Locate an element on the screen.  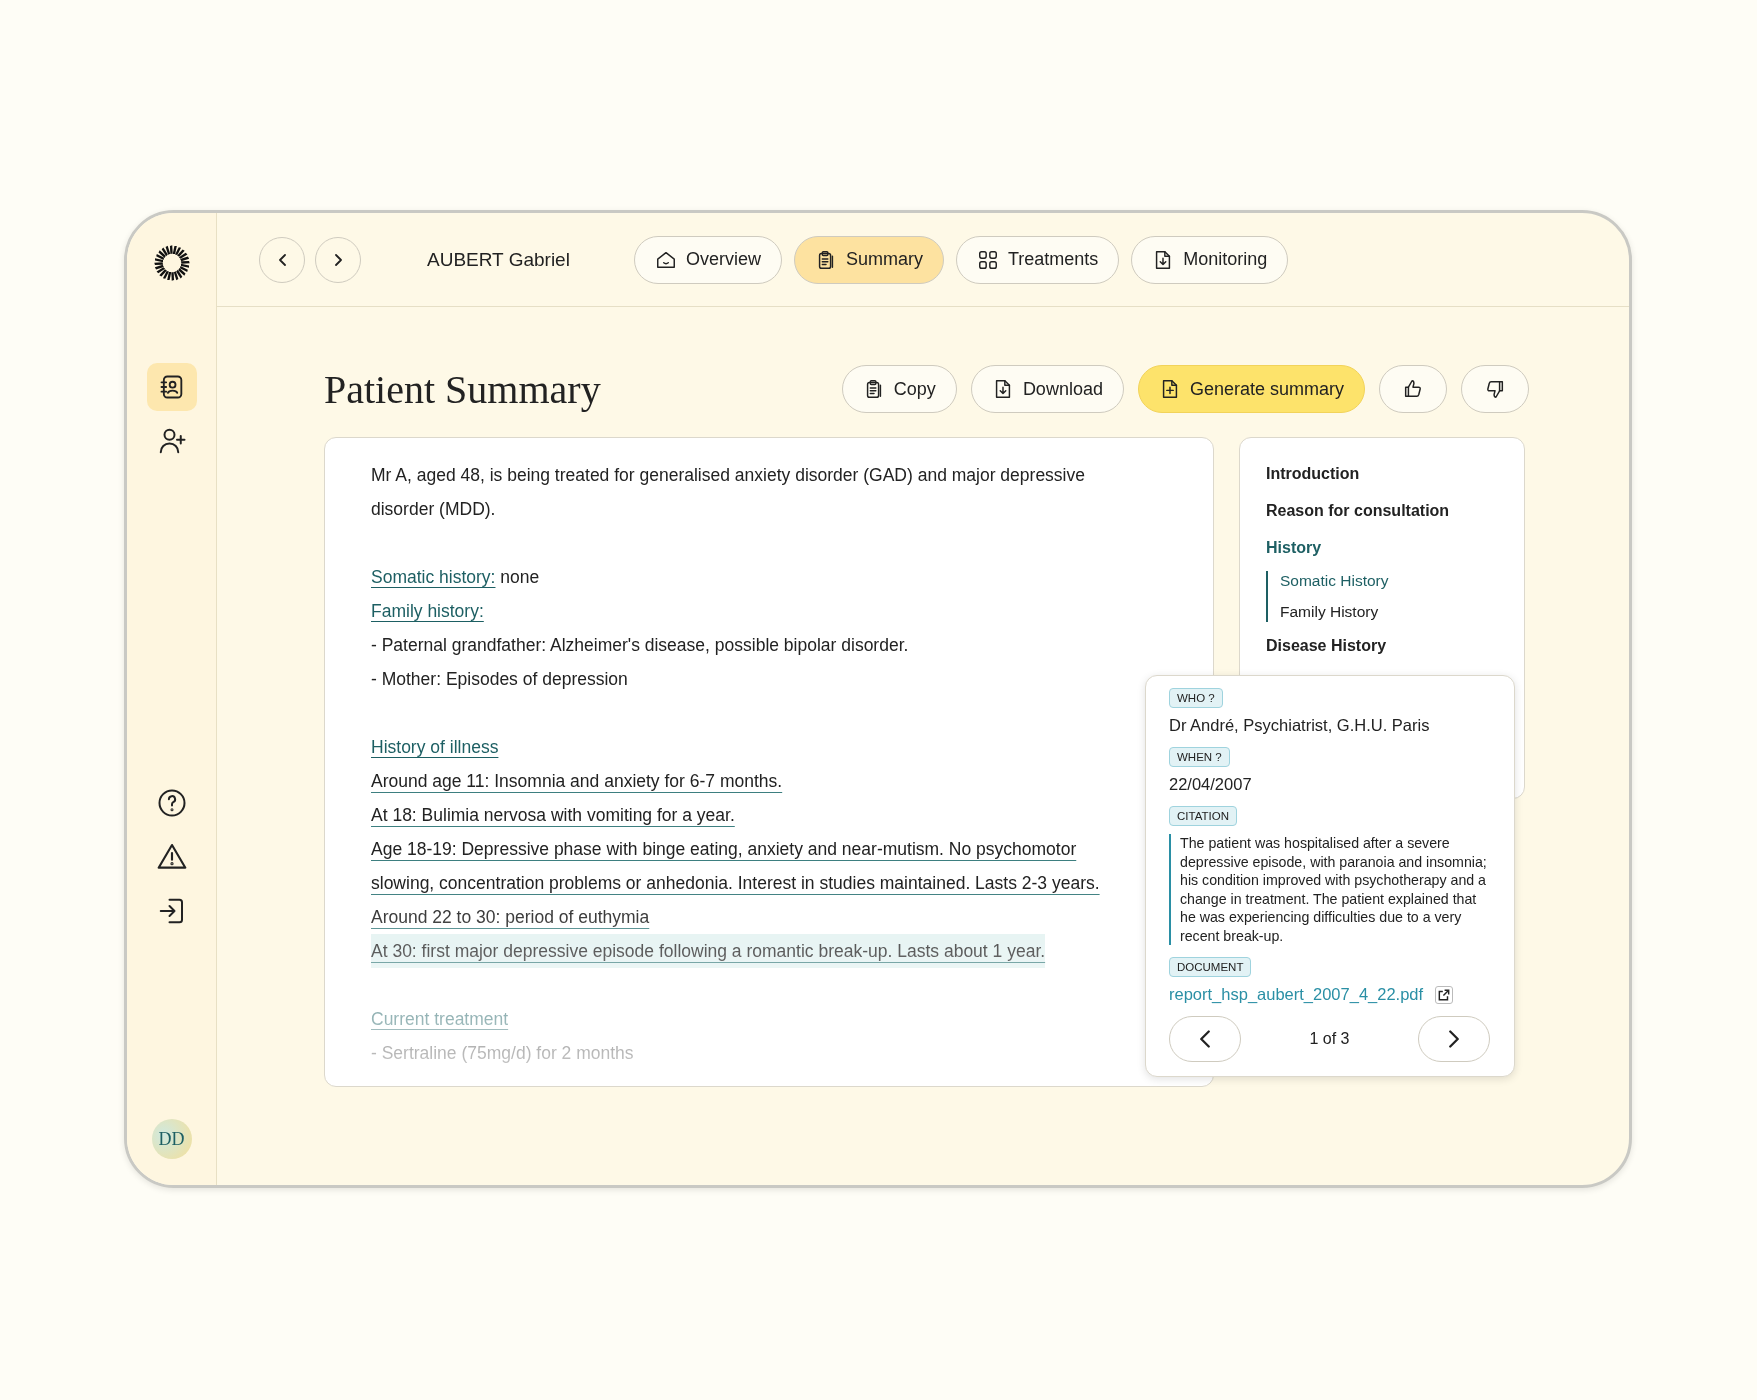
nav-tab: Summary is located at coordinates (868, 259).